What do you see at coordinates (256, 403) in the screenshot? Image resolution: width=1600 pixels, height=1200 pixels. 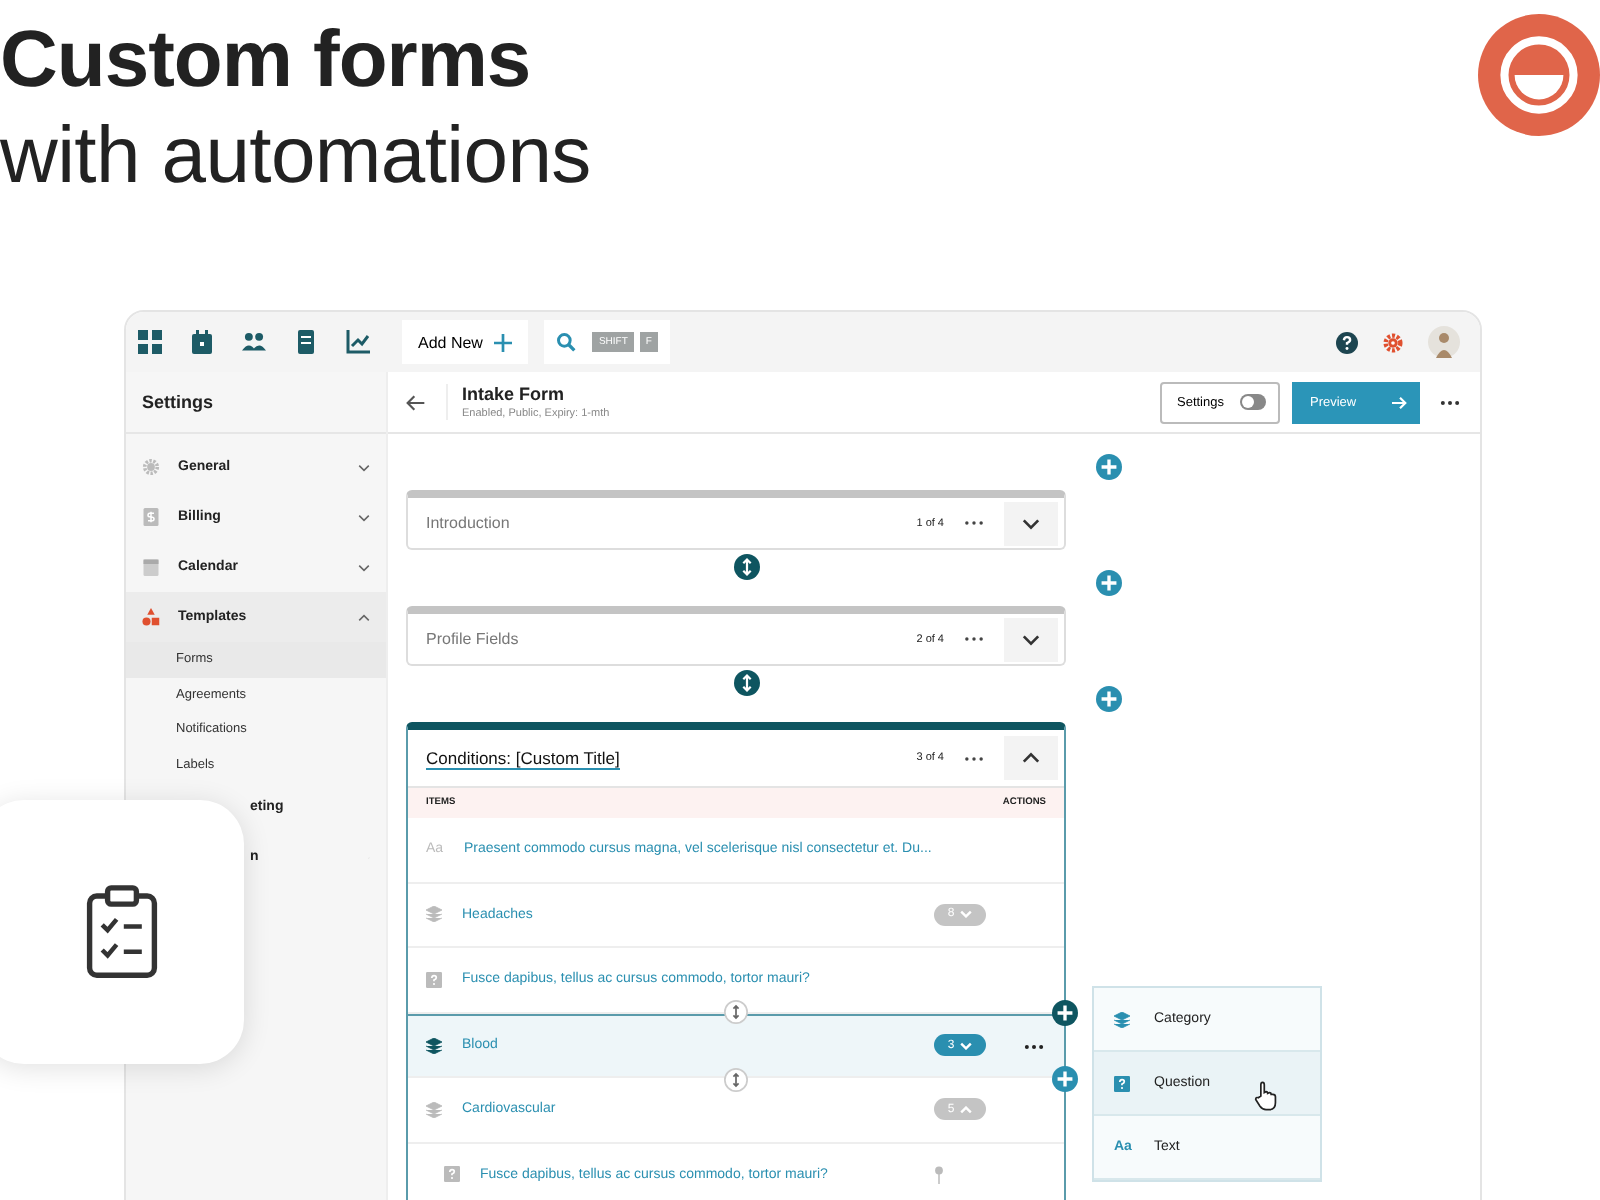 I see `sidebar-title: Settings` at bounding box center [256, 403].